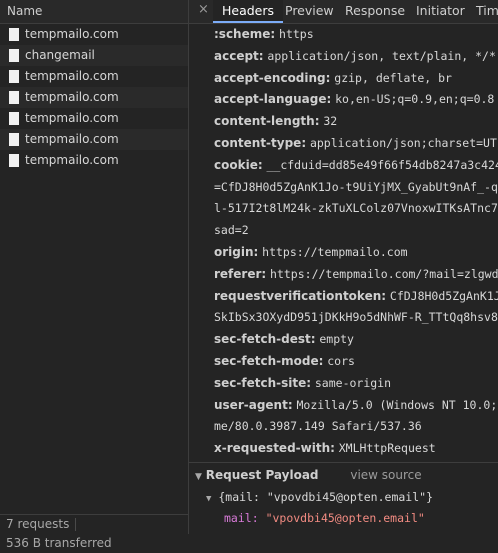  I want to click on payload-property: mail: "vpovdbi45@opten.email", so click(343, 518).